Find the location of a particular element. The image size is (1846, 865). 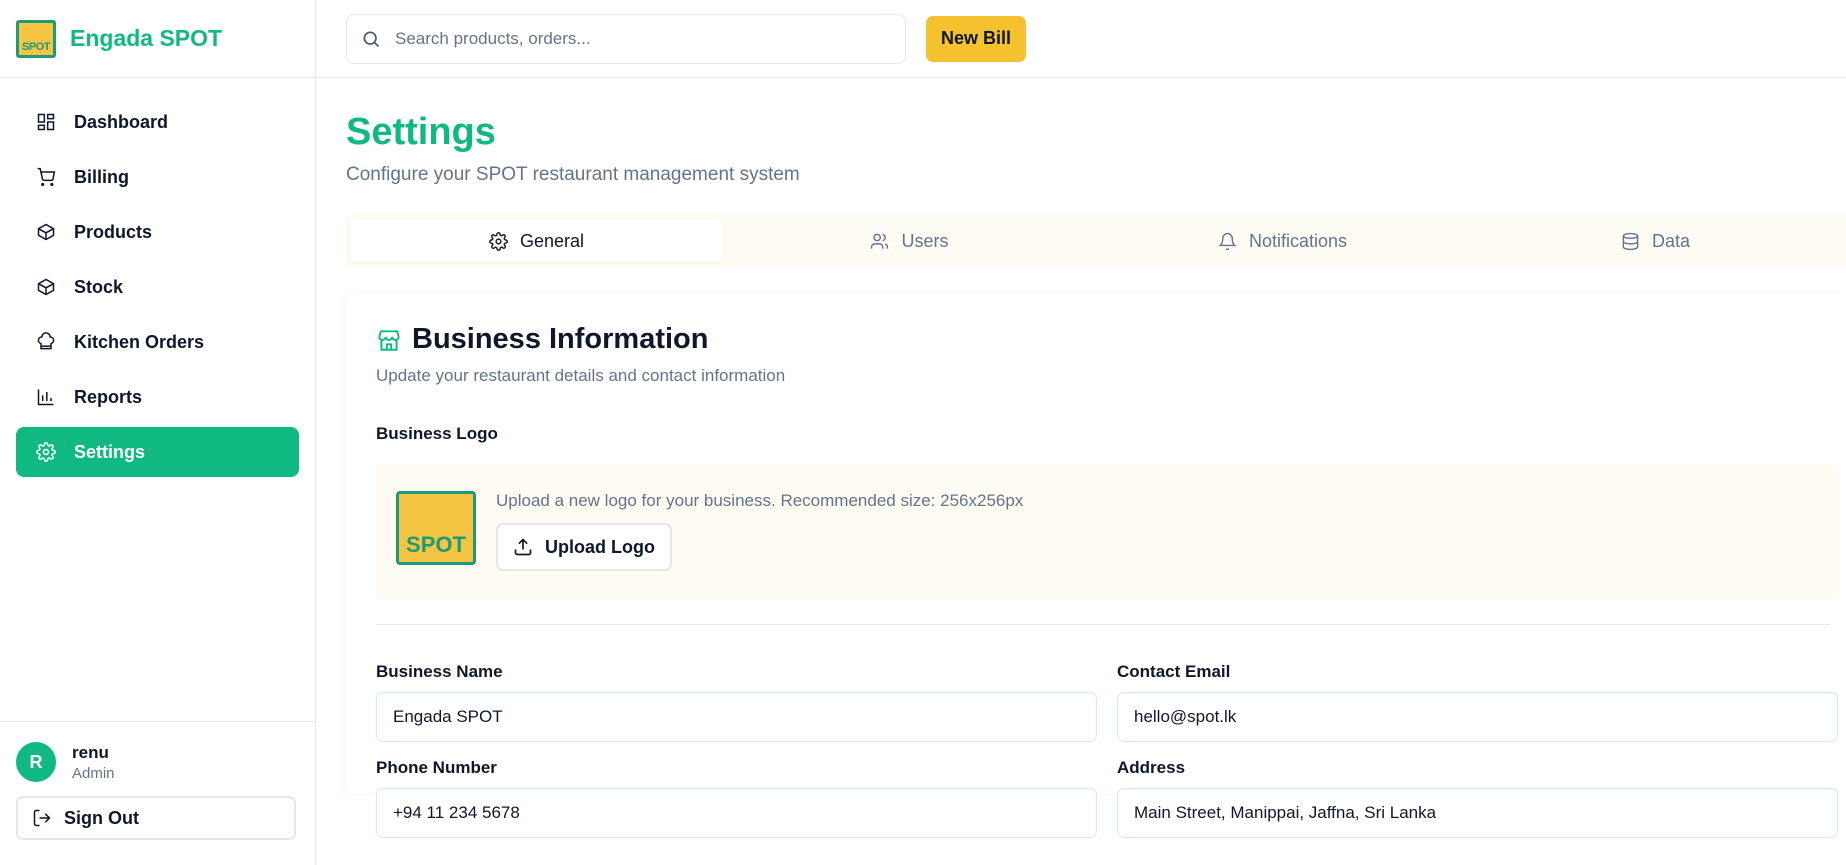

sidebar-item-label: Dashboard is located at coordinates (121, 121).